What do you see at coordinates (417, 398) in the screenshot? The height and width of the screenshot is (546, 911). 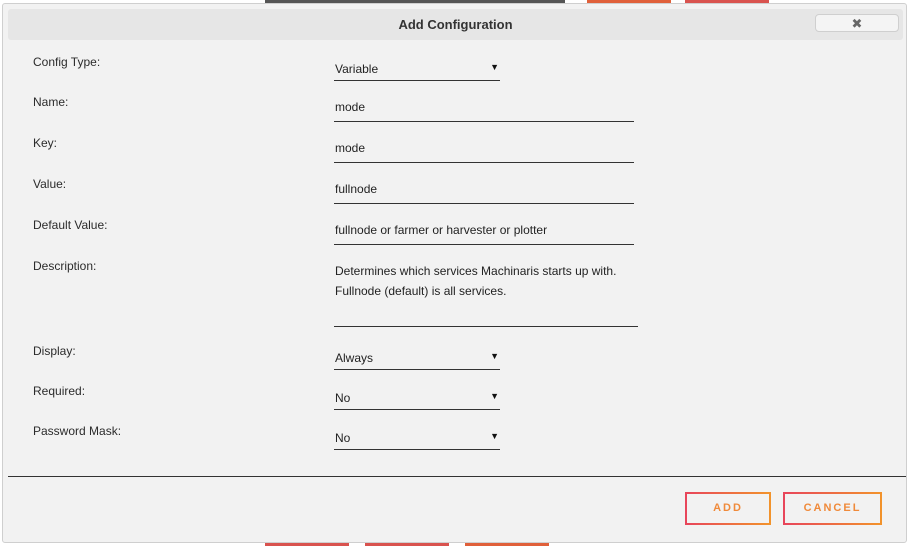 I see `required-select: No ▼` at bounding box center [417, 398].